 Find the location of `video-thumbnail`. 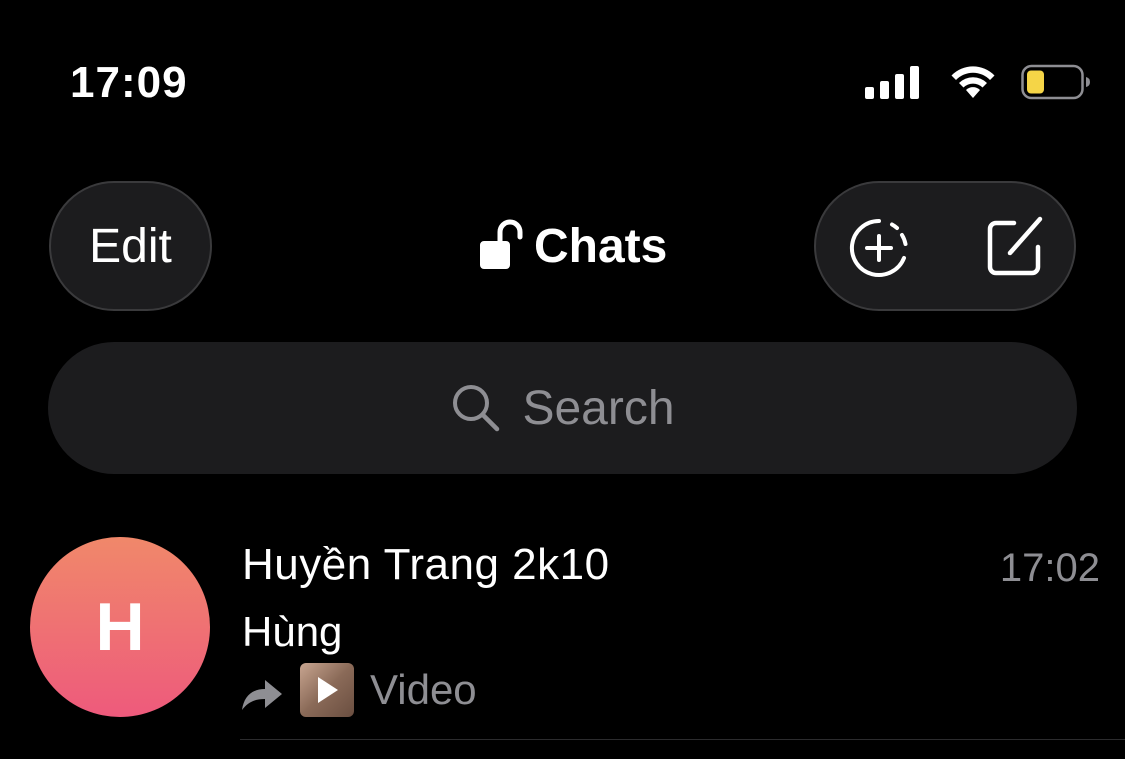

video-thumbnail is located at coordinates (327, 690).